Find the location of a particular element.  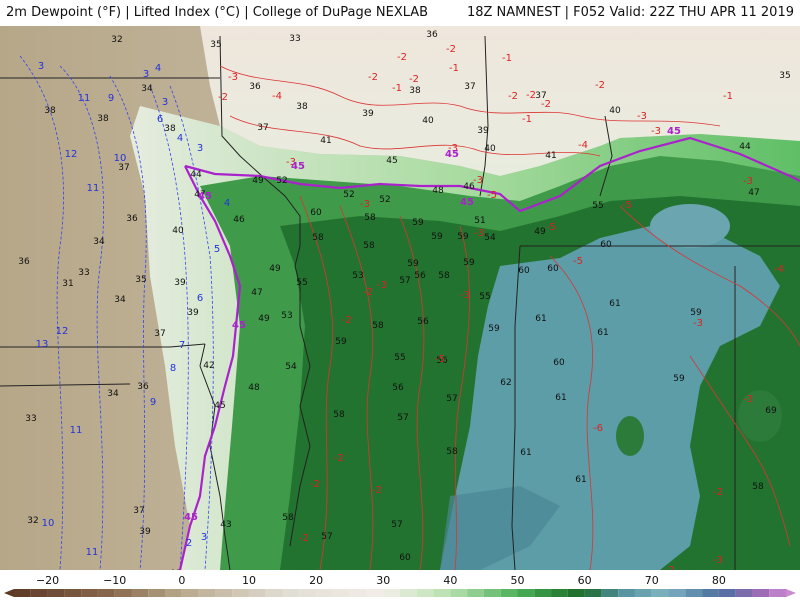

lifted-index-label: 4 is located at coordinates (227, 203).